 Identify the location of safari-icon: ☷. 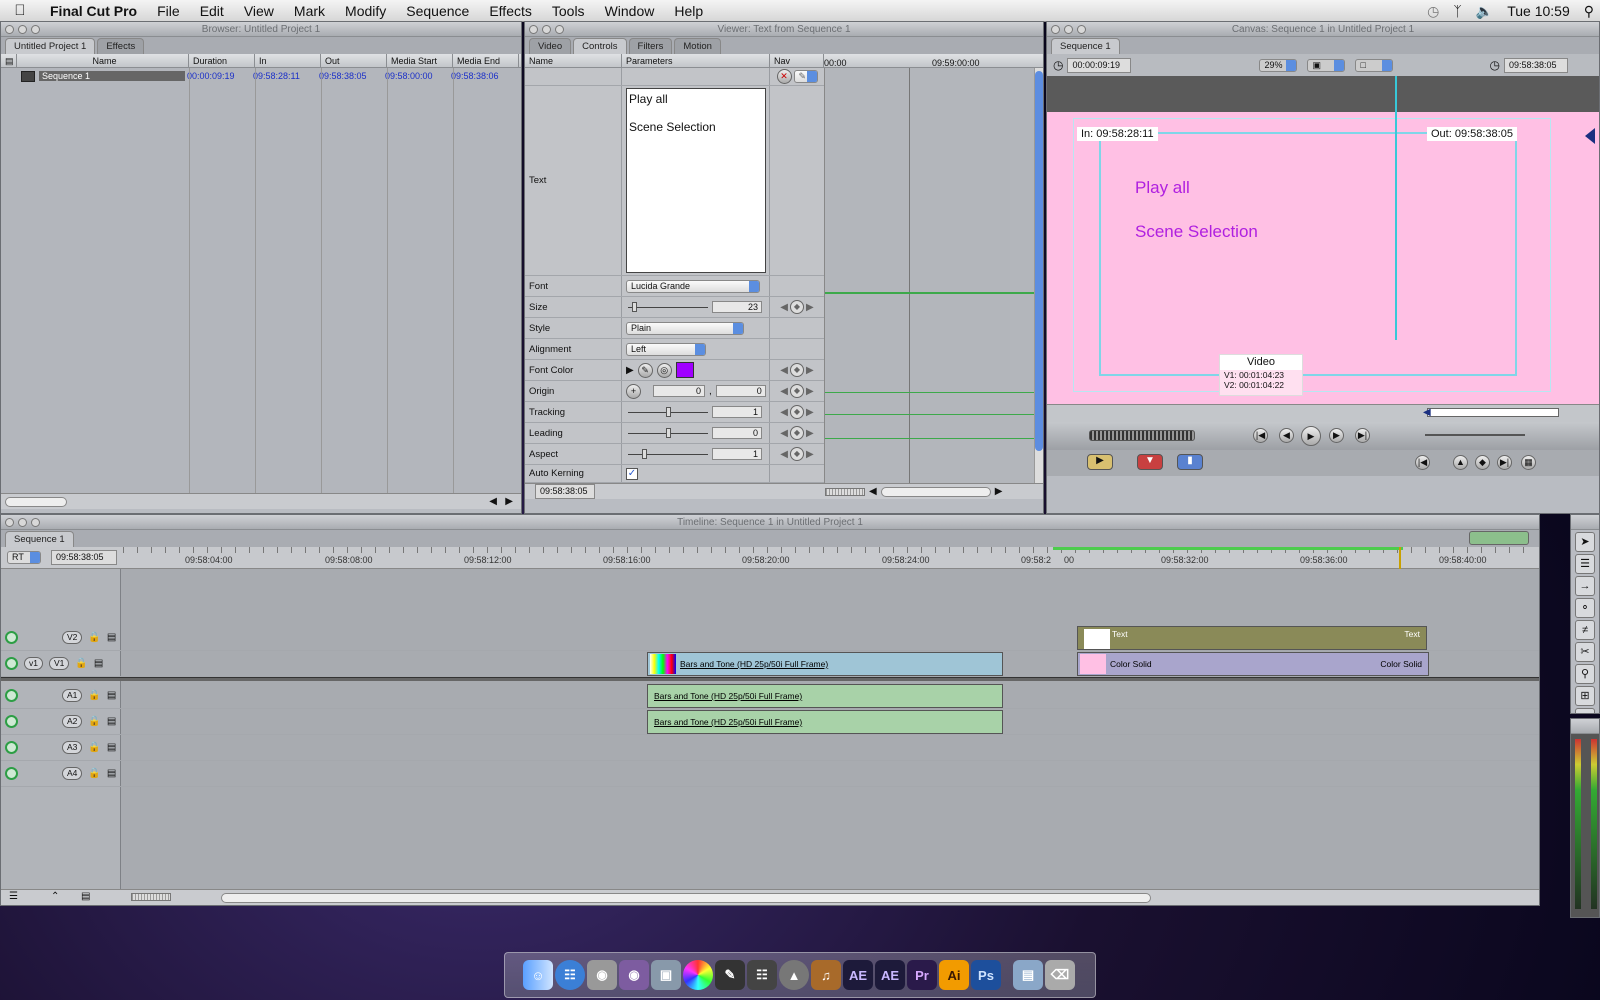
(570, 975).